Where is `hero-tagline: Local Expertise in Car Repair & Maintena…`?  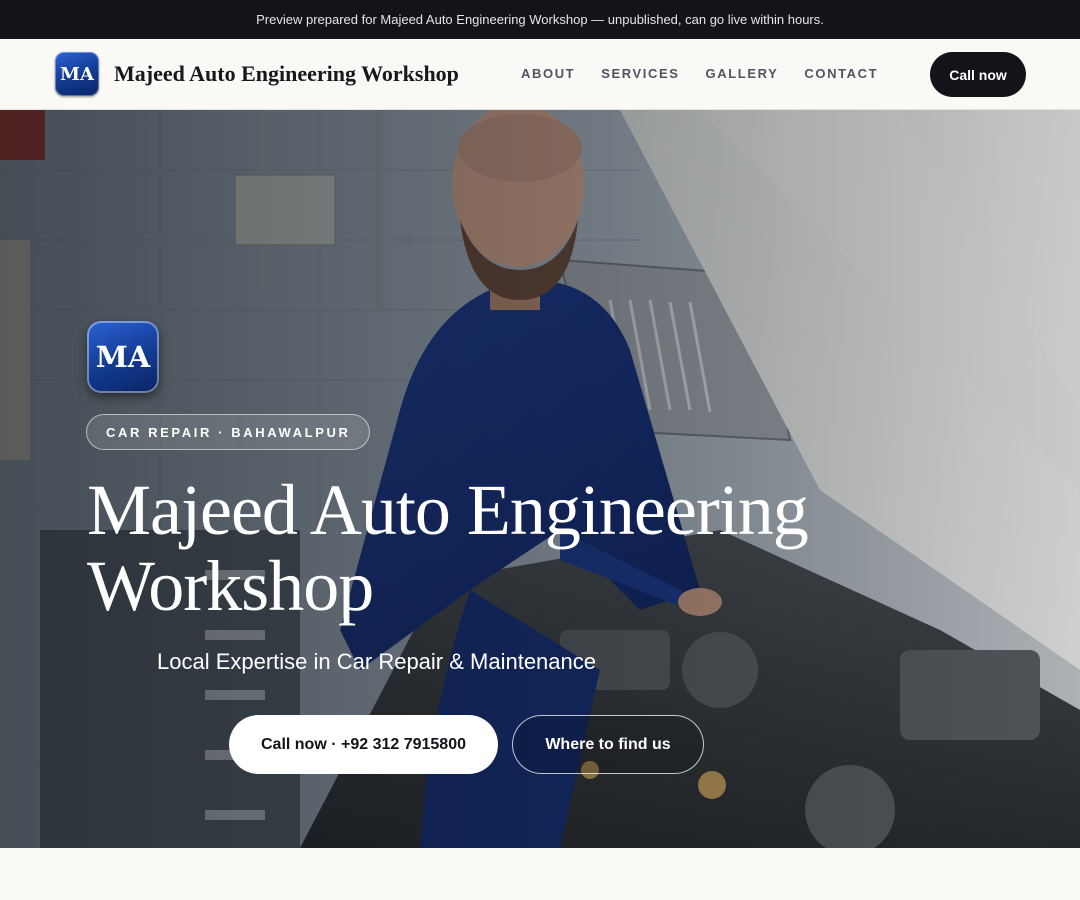 hero-tagline: Local Expertise in Car Repair & Maintena… is located at coordinates (377, 661).